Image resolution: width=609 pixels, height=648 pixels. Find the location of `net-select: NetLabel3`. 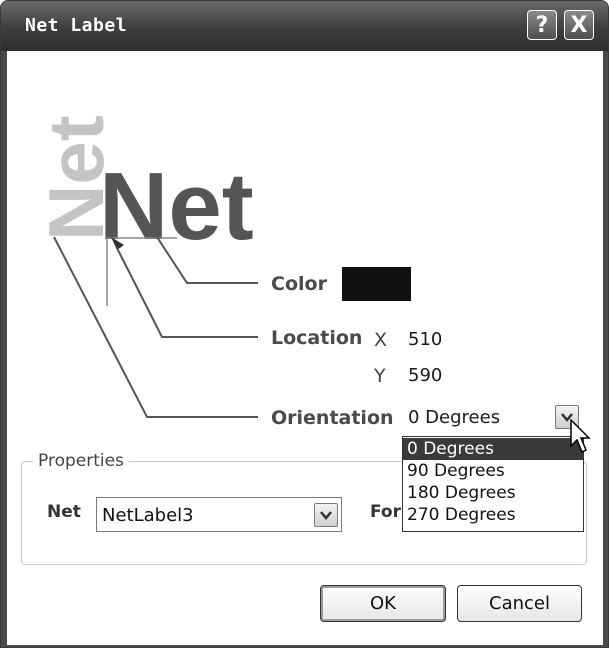

net-select: NetLabel3 is located at coordinates (219, 514).